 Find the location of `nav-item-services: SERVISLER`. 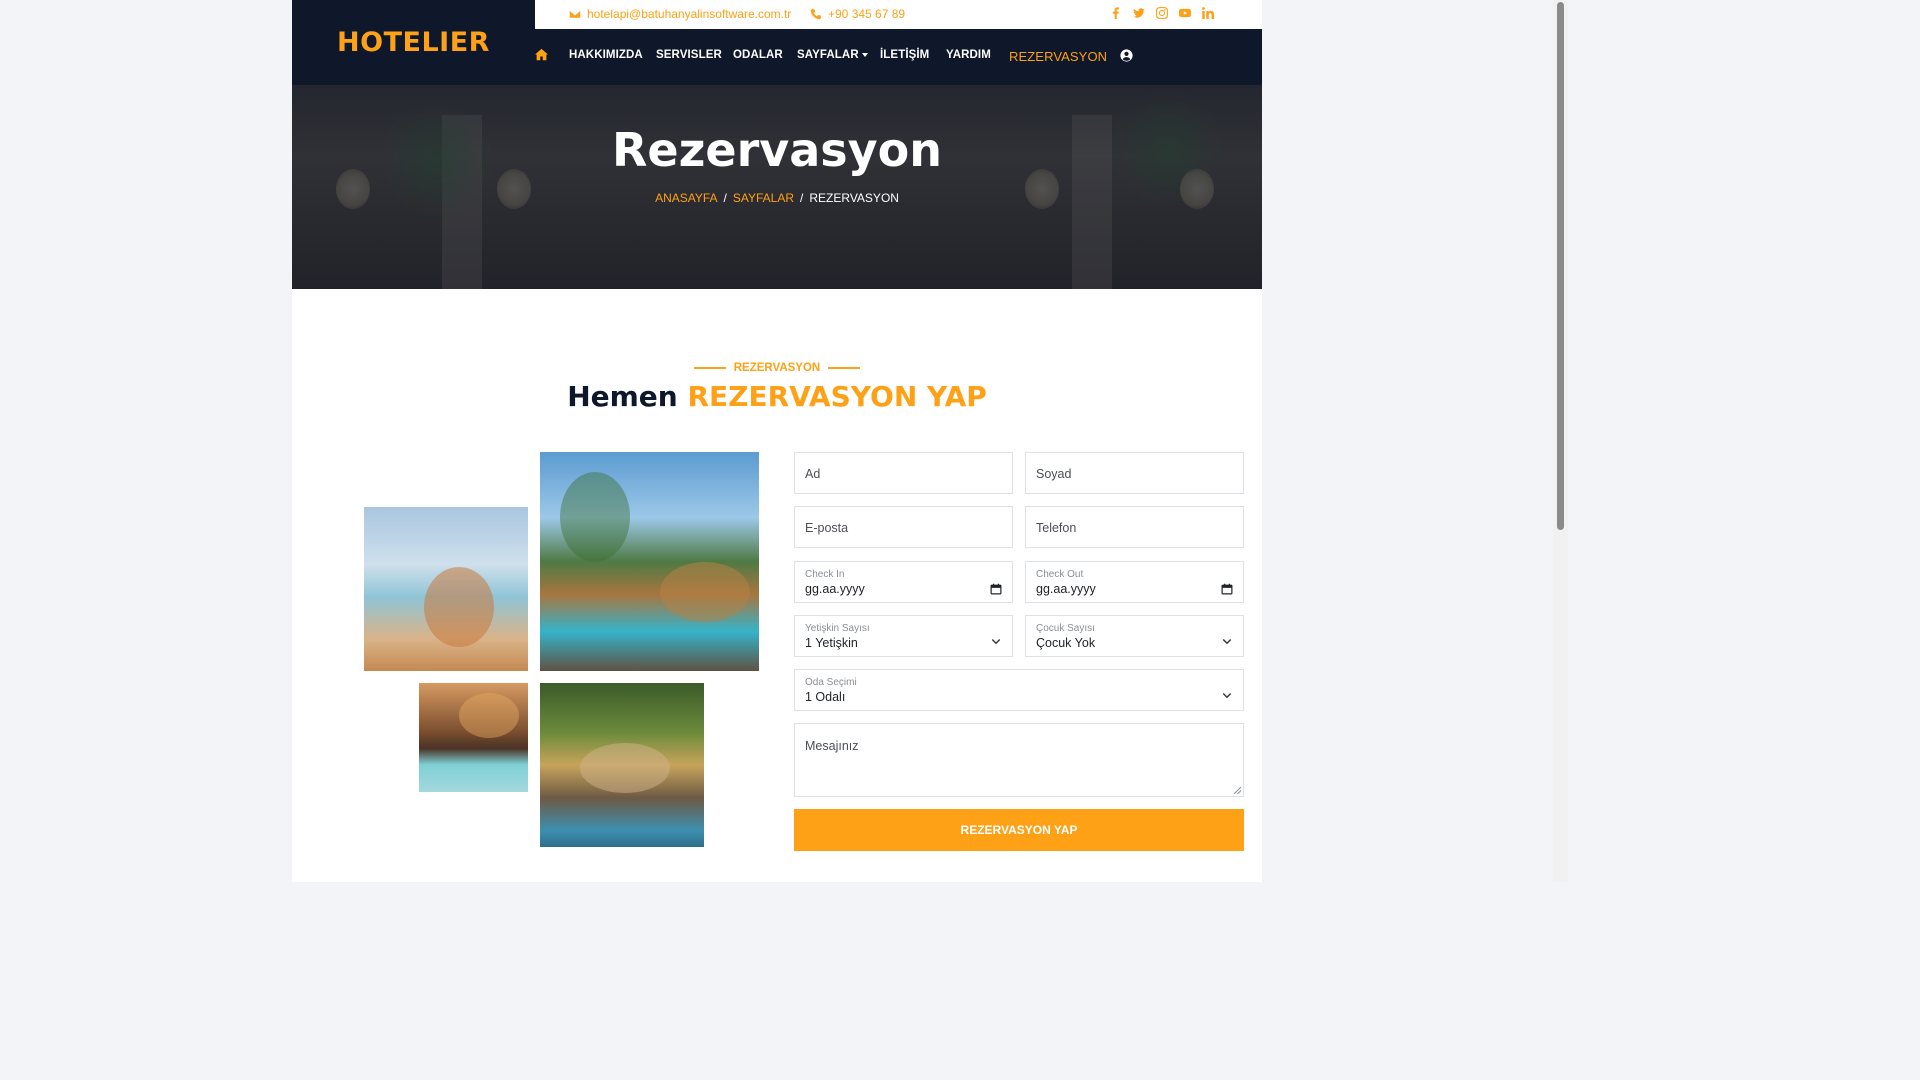

nav-item-services: SERVISLER is located at coordinates (689, 55).